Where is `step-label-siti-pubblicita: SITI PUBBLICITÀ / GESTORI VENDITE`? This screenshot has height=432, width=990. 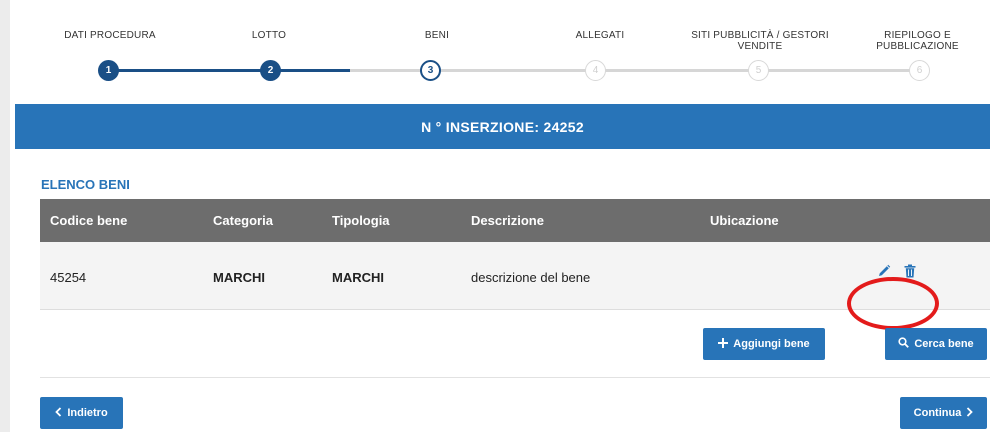 step-label-siti-pubblicita: SITI PUBBLICITÀ / GESTORI VENDITE is located at coordinates (760, 41).